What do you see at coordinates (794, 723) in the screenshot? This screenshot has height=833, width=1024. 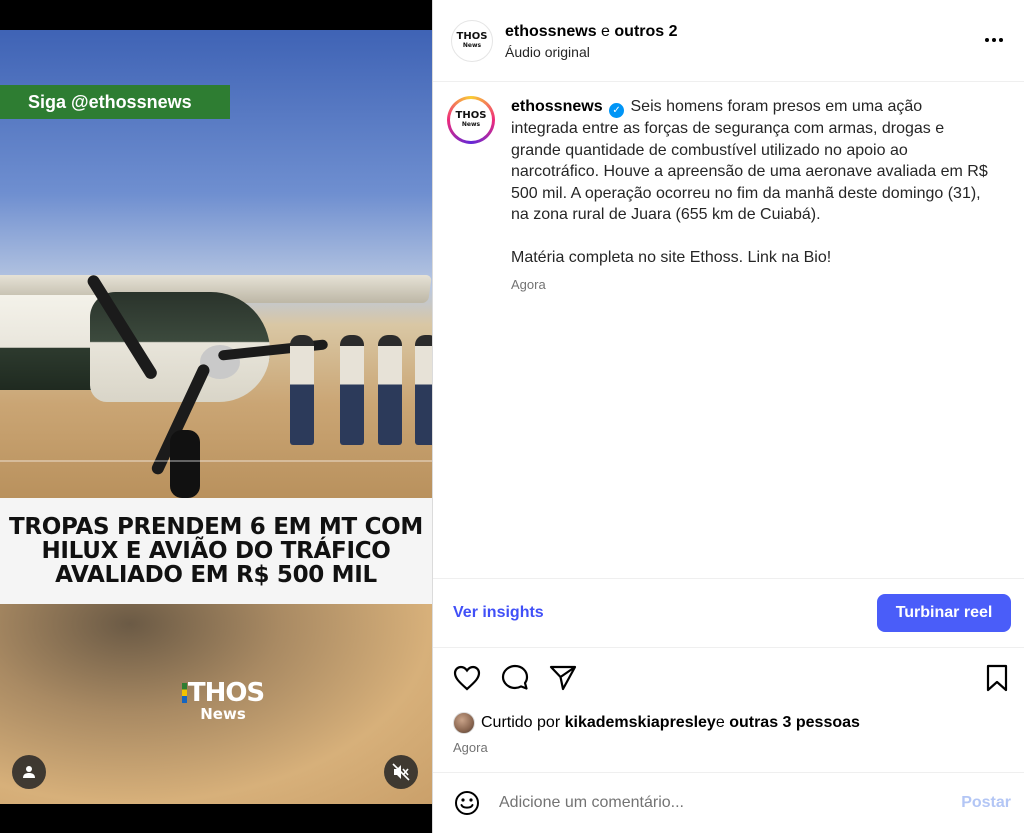 I see `likes-others-link: outras 3 pessoas` at bounding box center [794, 723].